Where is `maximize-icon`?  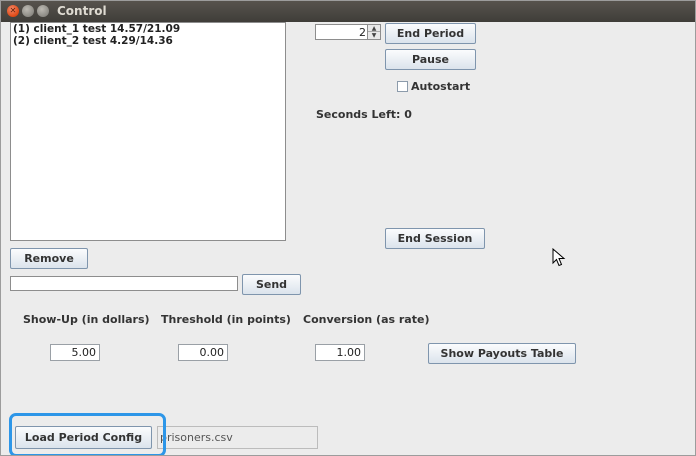 maximize-icon is located at coordinates (43, 11).